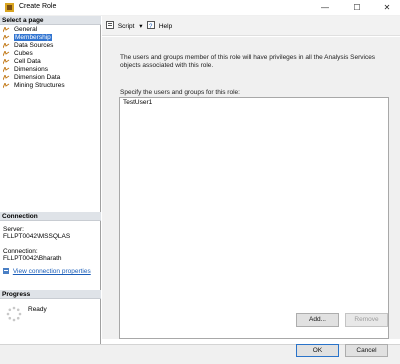 This screenshot has height=364, width=400. What do you see at coordinates (251, 26) in the screenshot?
I see `toolbar: Script ▾ ? Help` at bounding box center [251, 26].